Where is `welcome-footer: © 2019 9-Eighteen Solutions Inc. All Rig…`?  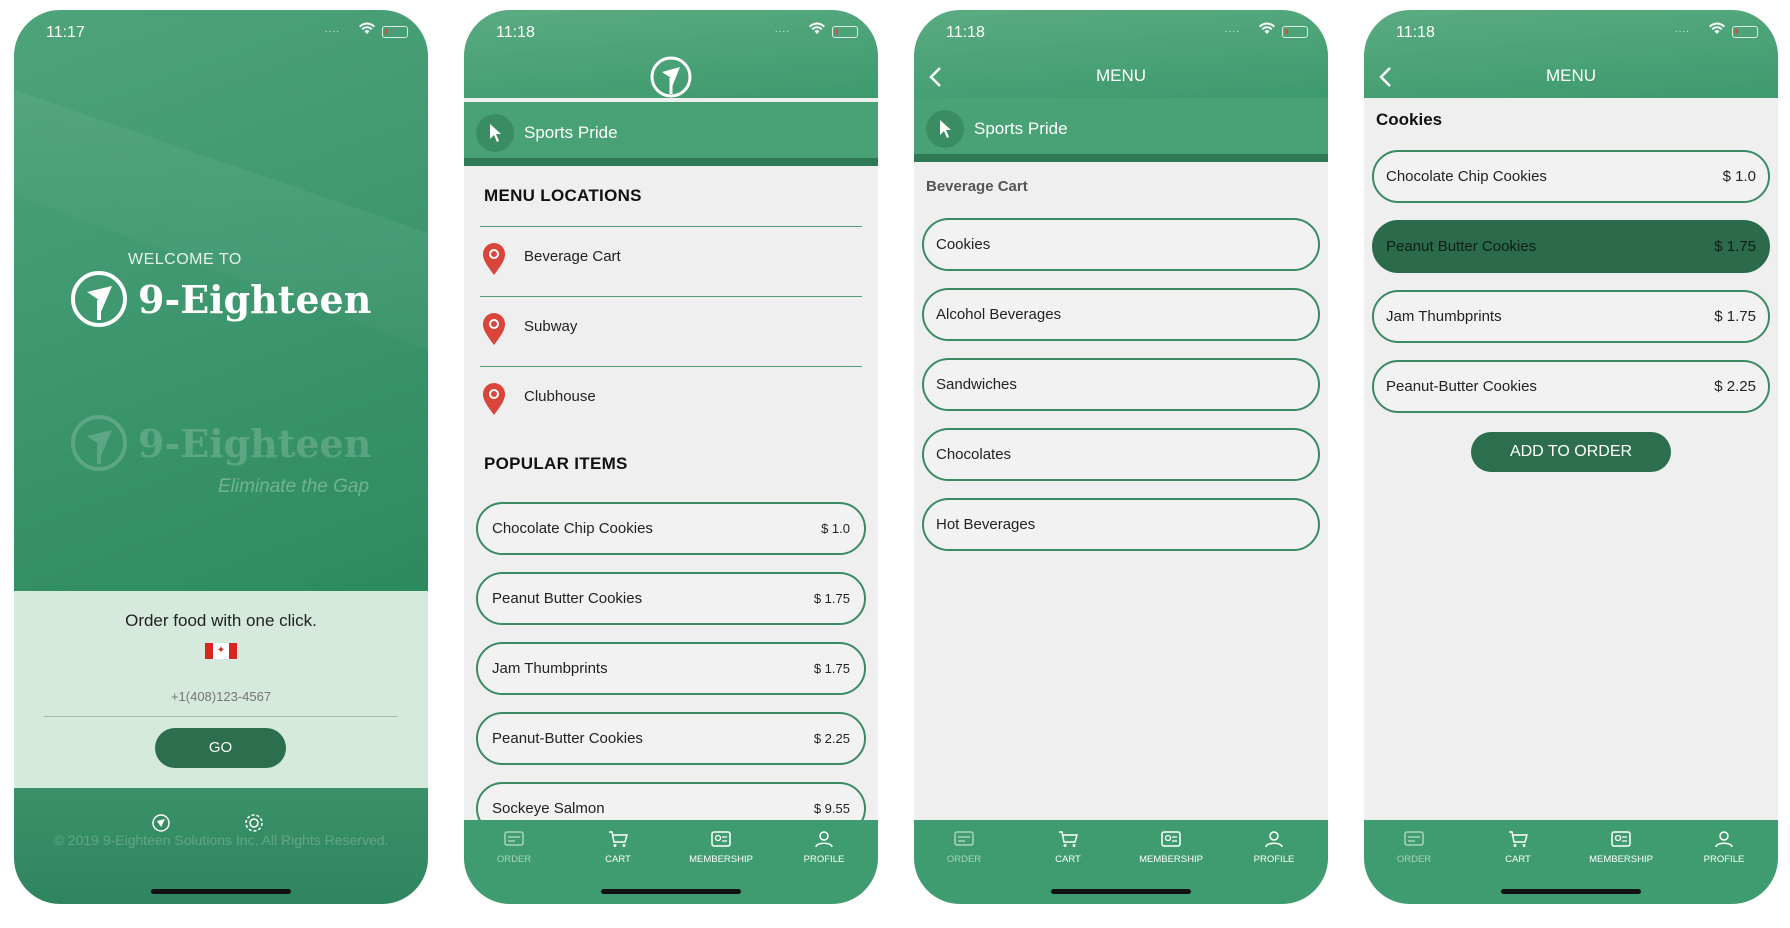 welcome-footer: © 2019 9-Eighteen Solutions Inc. All Rig… is located at coordinates (221, 846).